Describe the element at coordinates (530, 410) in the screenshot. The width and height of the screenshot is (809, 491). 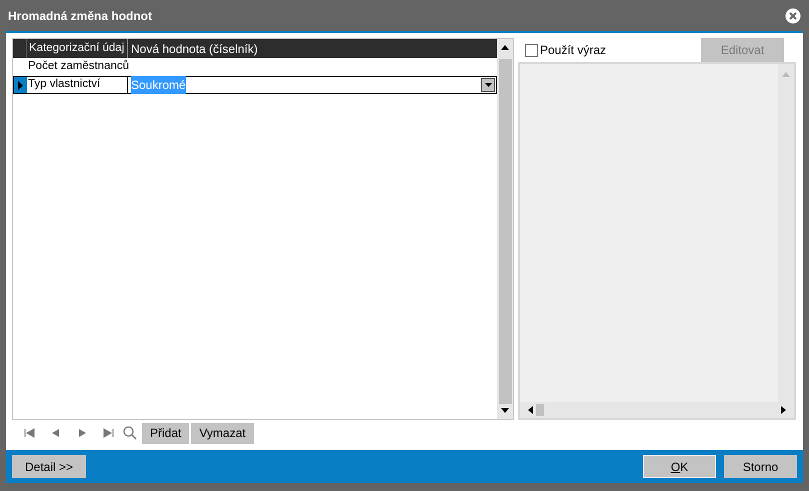
I see `scroll-left-icon` at that location.